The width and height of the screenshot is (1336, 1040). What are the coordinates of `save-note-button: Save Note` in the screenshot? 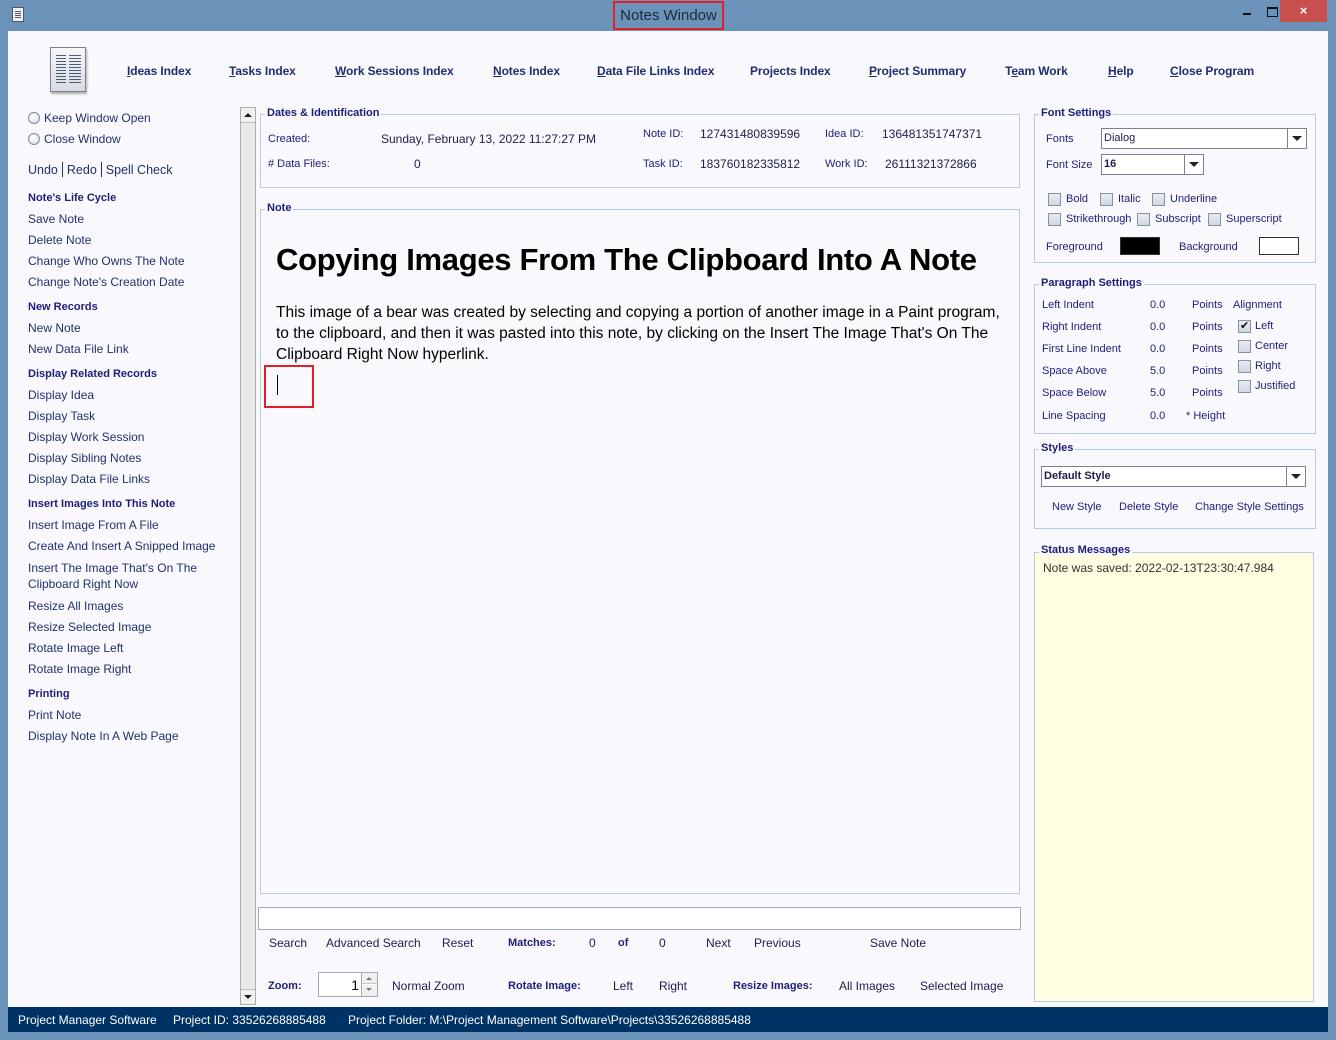 It's located at (898, 943).